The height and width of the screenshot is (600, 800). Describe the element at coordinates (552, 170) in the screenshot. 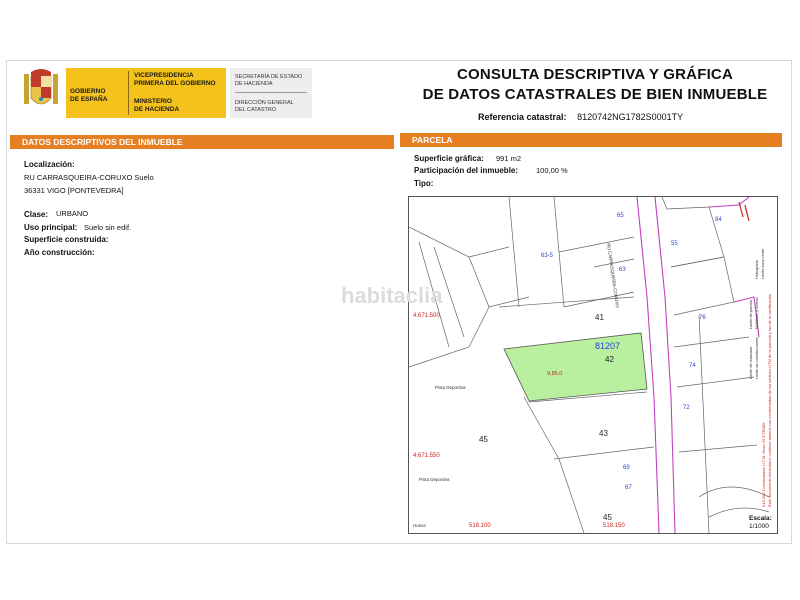

I see `participacion-value: 100,00 %` at that location.